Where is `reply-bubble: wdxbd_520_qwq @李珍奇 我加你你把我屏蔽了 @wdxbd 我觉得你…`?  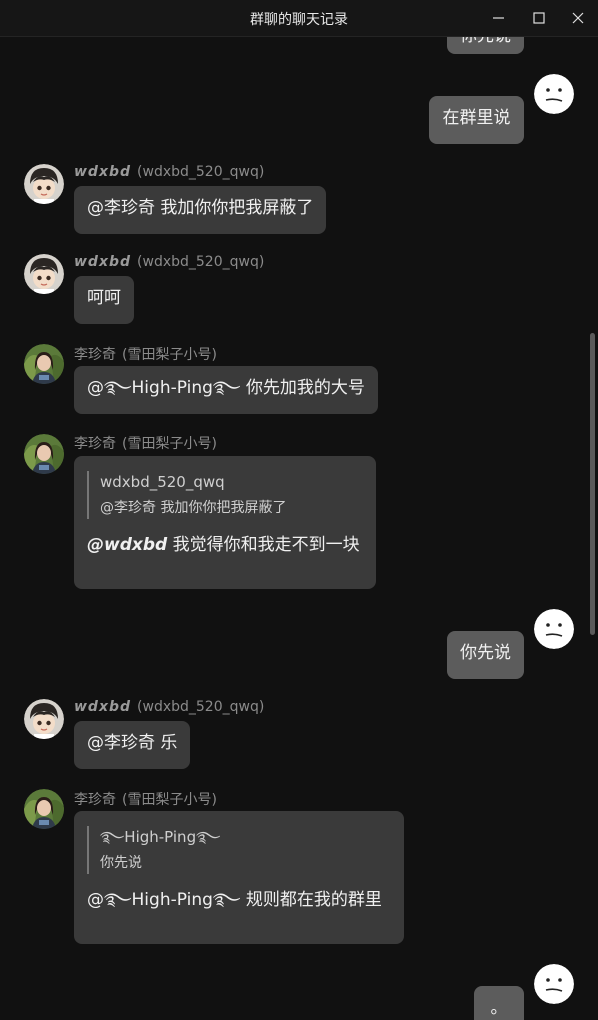 reply-bubble: wdxbd_520_qwq @李珍奇 我加你你把我屏蔽了 @wdxbd 我觉得你… is located at coordinates (225, 522).